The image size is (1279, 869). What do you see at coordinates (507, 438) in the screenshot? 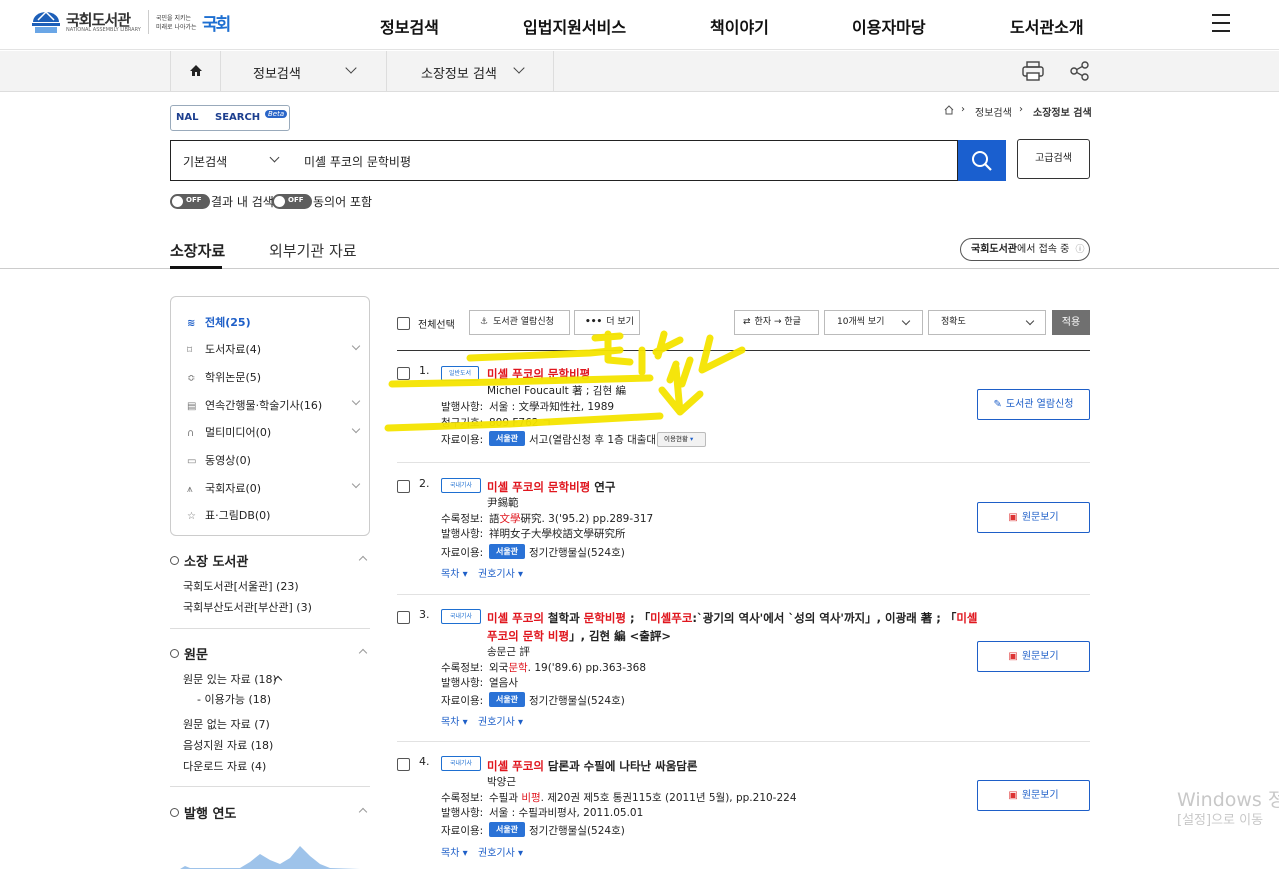
I see `result-1-location-badge: 서울관` at bounding box center [507, 438].